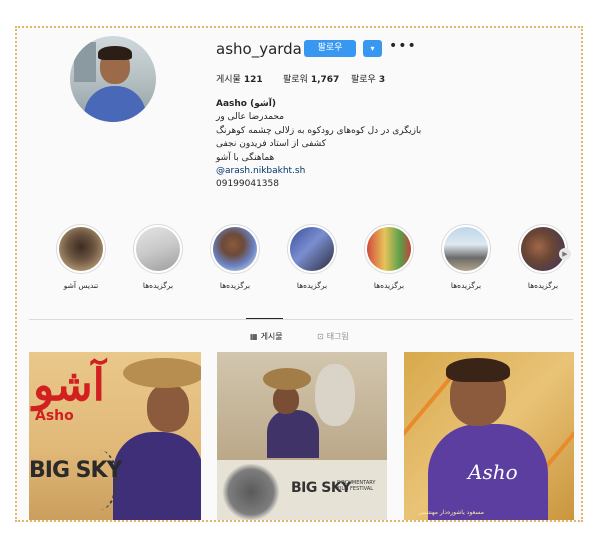 This screenshot has width=600, height=545. Describe the element at coordinates (403, 46) in the screenshot. I see `more-options-icon: •••` at that location.